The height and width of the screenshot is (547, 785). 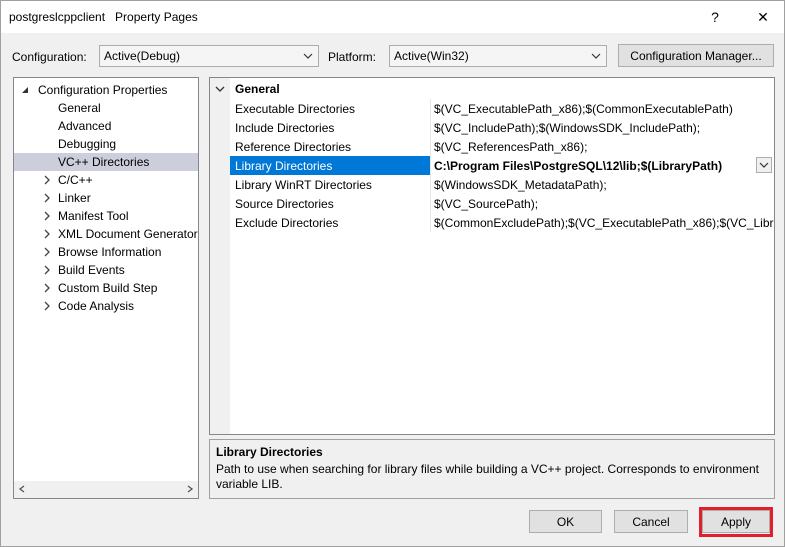 I want to click on category-label: General, so click(x=257, y=89).